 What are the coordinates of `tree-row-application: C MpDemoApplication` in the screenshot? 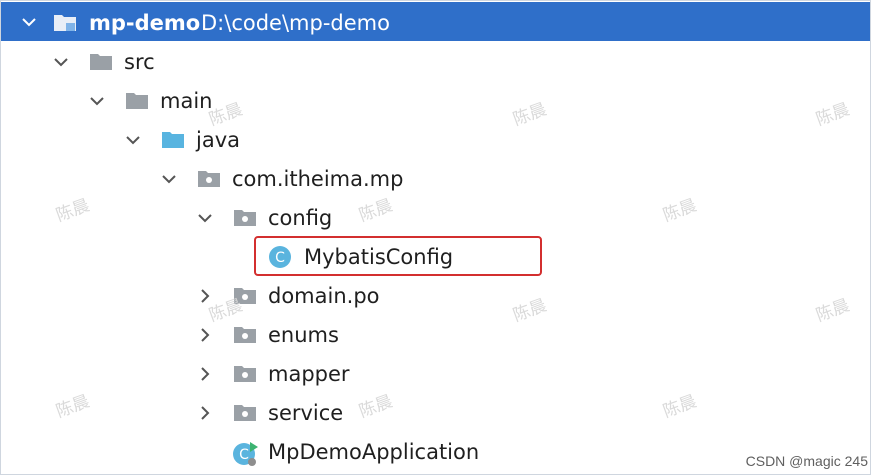 It's located at (434, 451).